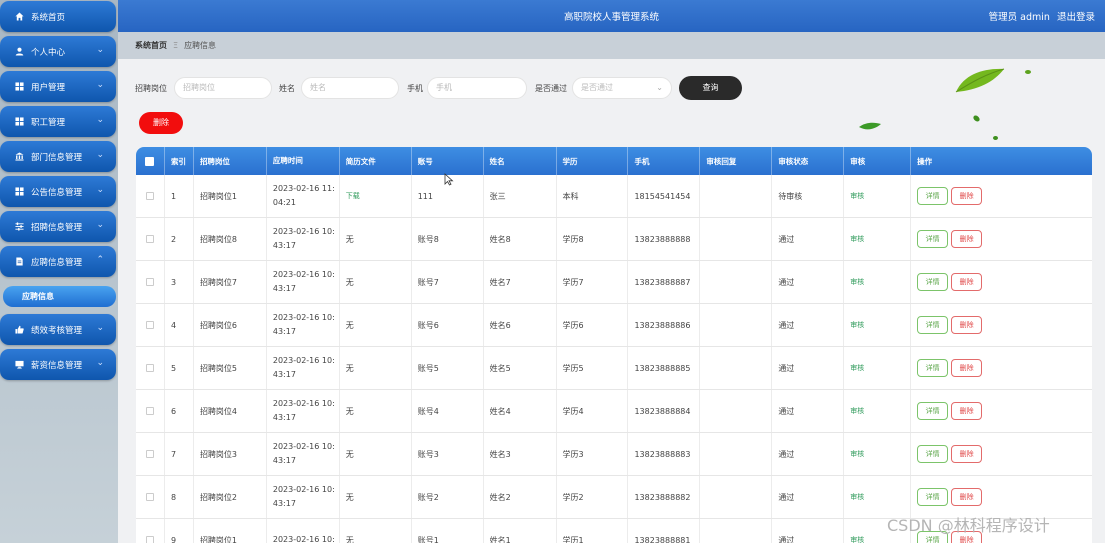 The image size is (1105, 543). I want to click on sidebar-item-8: 绩效考核管理 ⌄, so click(58, 329).